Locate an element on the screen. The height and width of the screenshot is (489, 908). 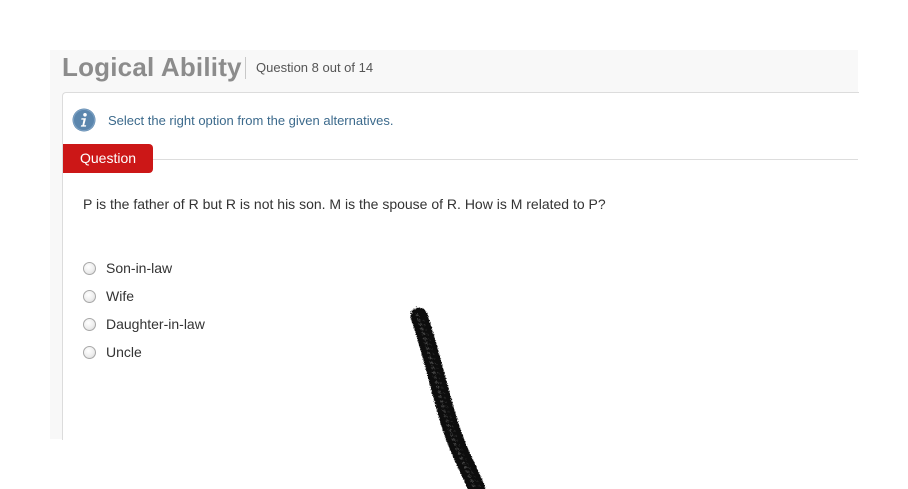
pen-scribble-mark is located at coordinates (448, 398).